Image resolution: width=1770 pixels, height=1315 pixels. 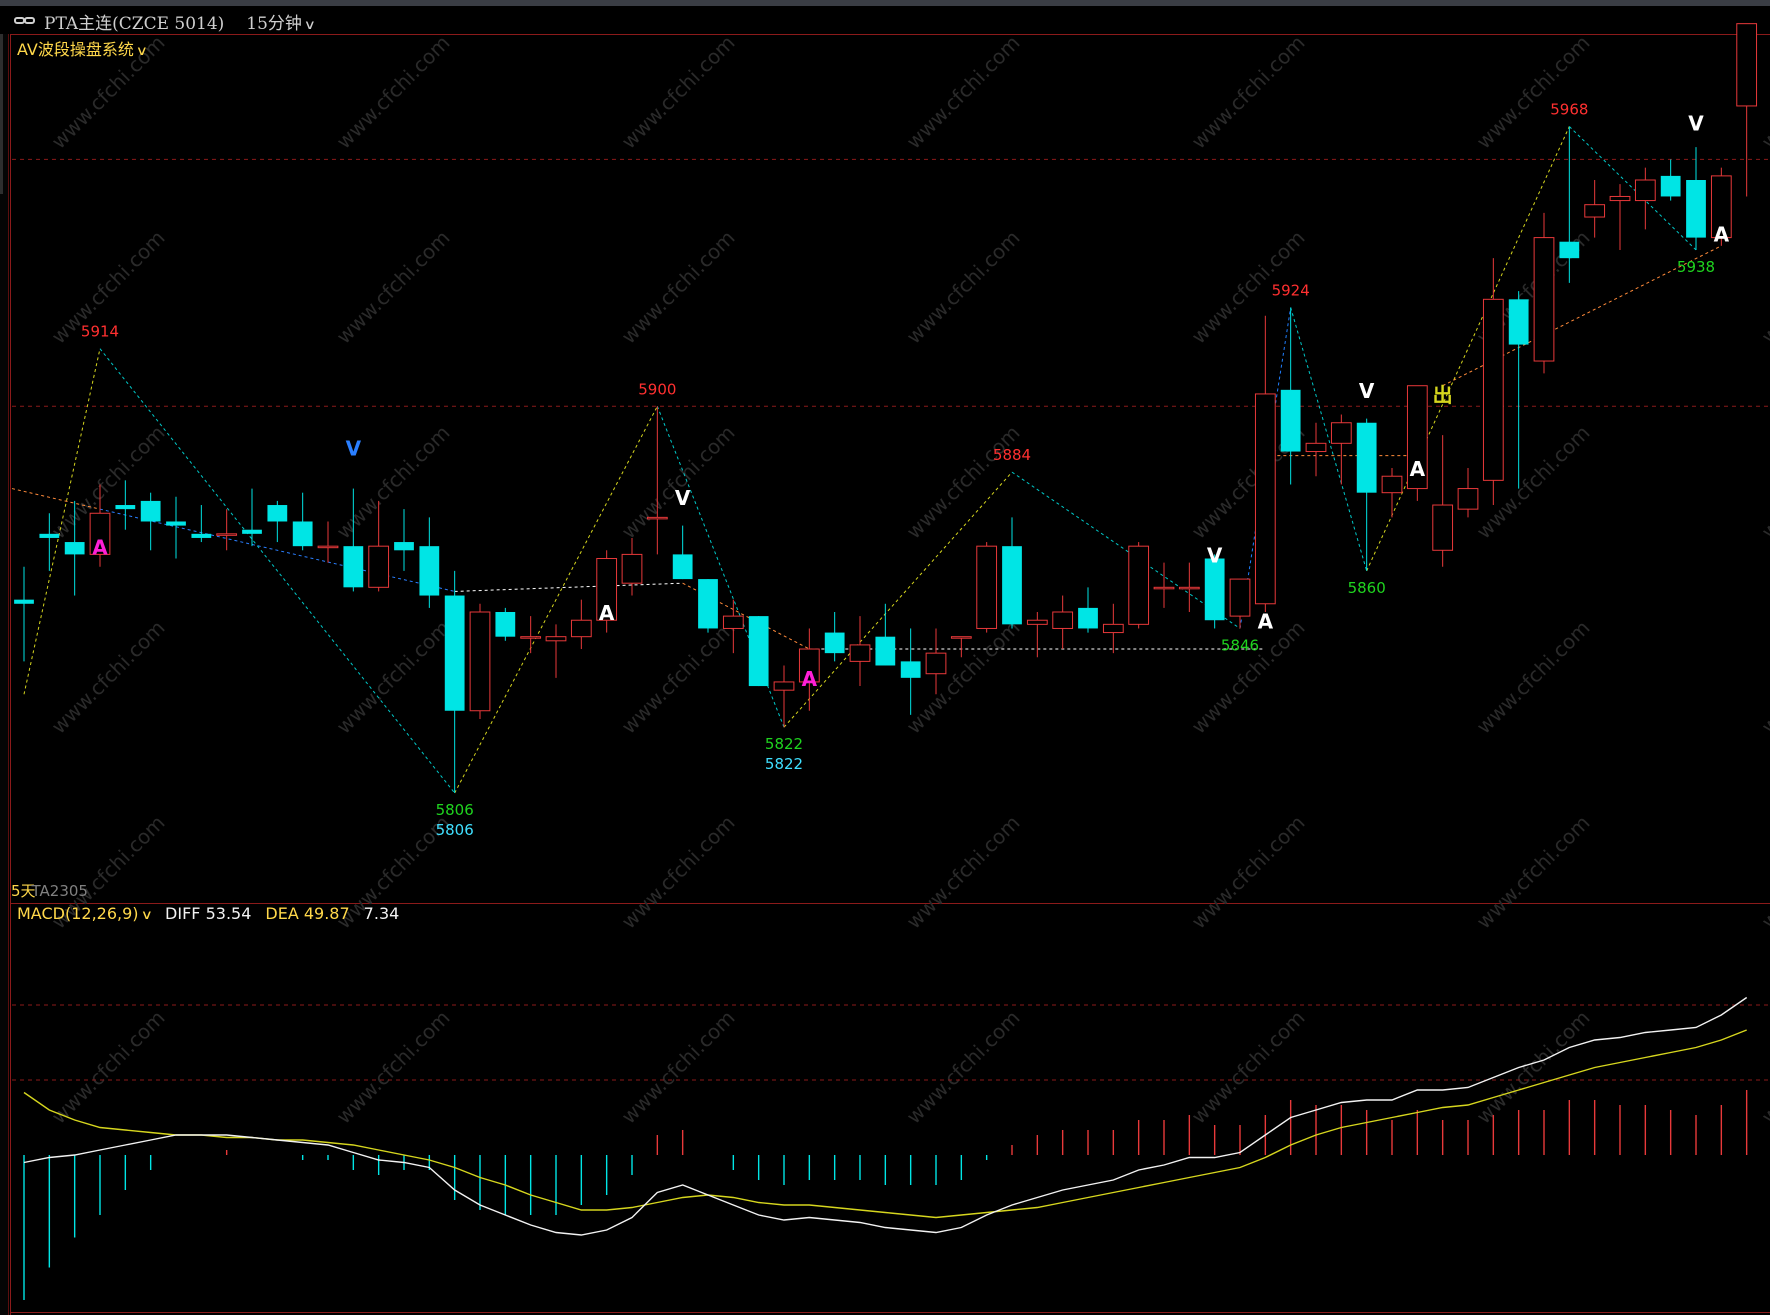 I want to click on diff-label: DIFF, so click(x=183, y=913).